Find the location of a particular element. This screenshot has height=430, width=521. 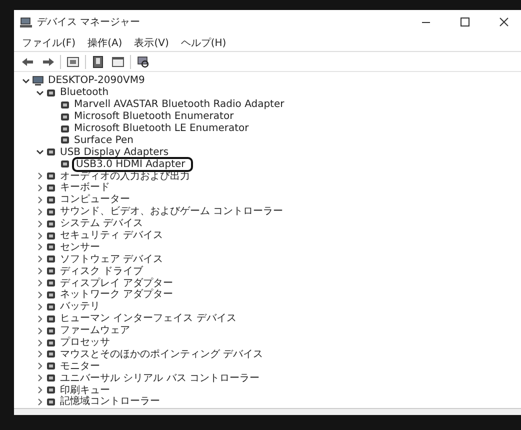

tree-item: サウンド、ビデオ、およびゲーム コントローラー is located at coordinates (172, 212).